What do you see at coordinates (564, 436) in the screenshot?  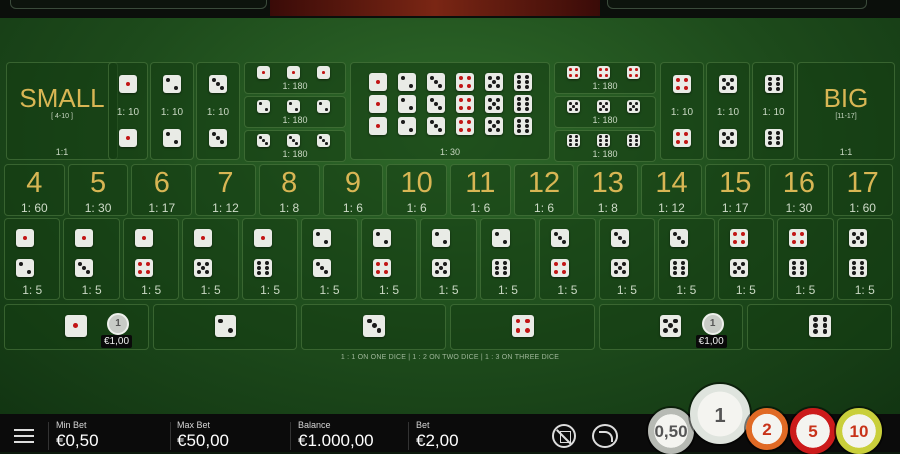 I see `clear-bets-icon` at bounding box center [564, 436].